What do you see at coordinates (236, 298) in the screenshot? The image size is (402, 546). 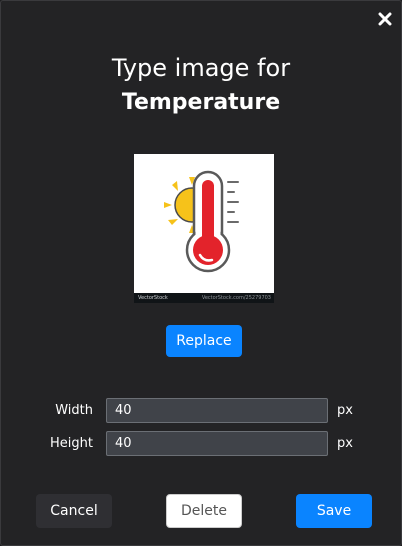 I see `watermark-ref: VectorStock.com/25279703` at bounding box center [236, 298].